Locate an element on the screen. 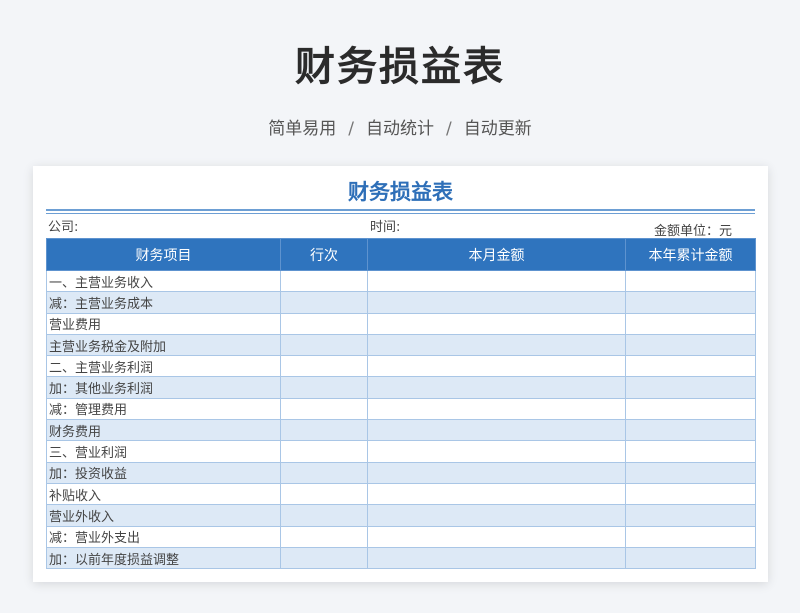 The height and width of the screenshot is (613, 800). table-row: 减：主营业务成本 is located at coordinates (401, 302).